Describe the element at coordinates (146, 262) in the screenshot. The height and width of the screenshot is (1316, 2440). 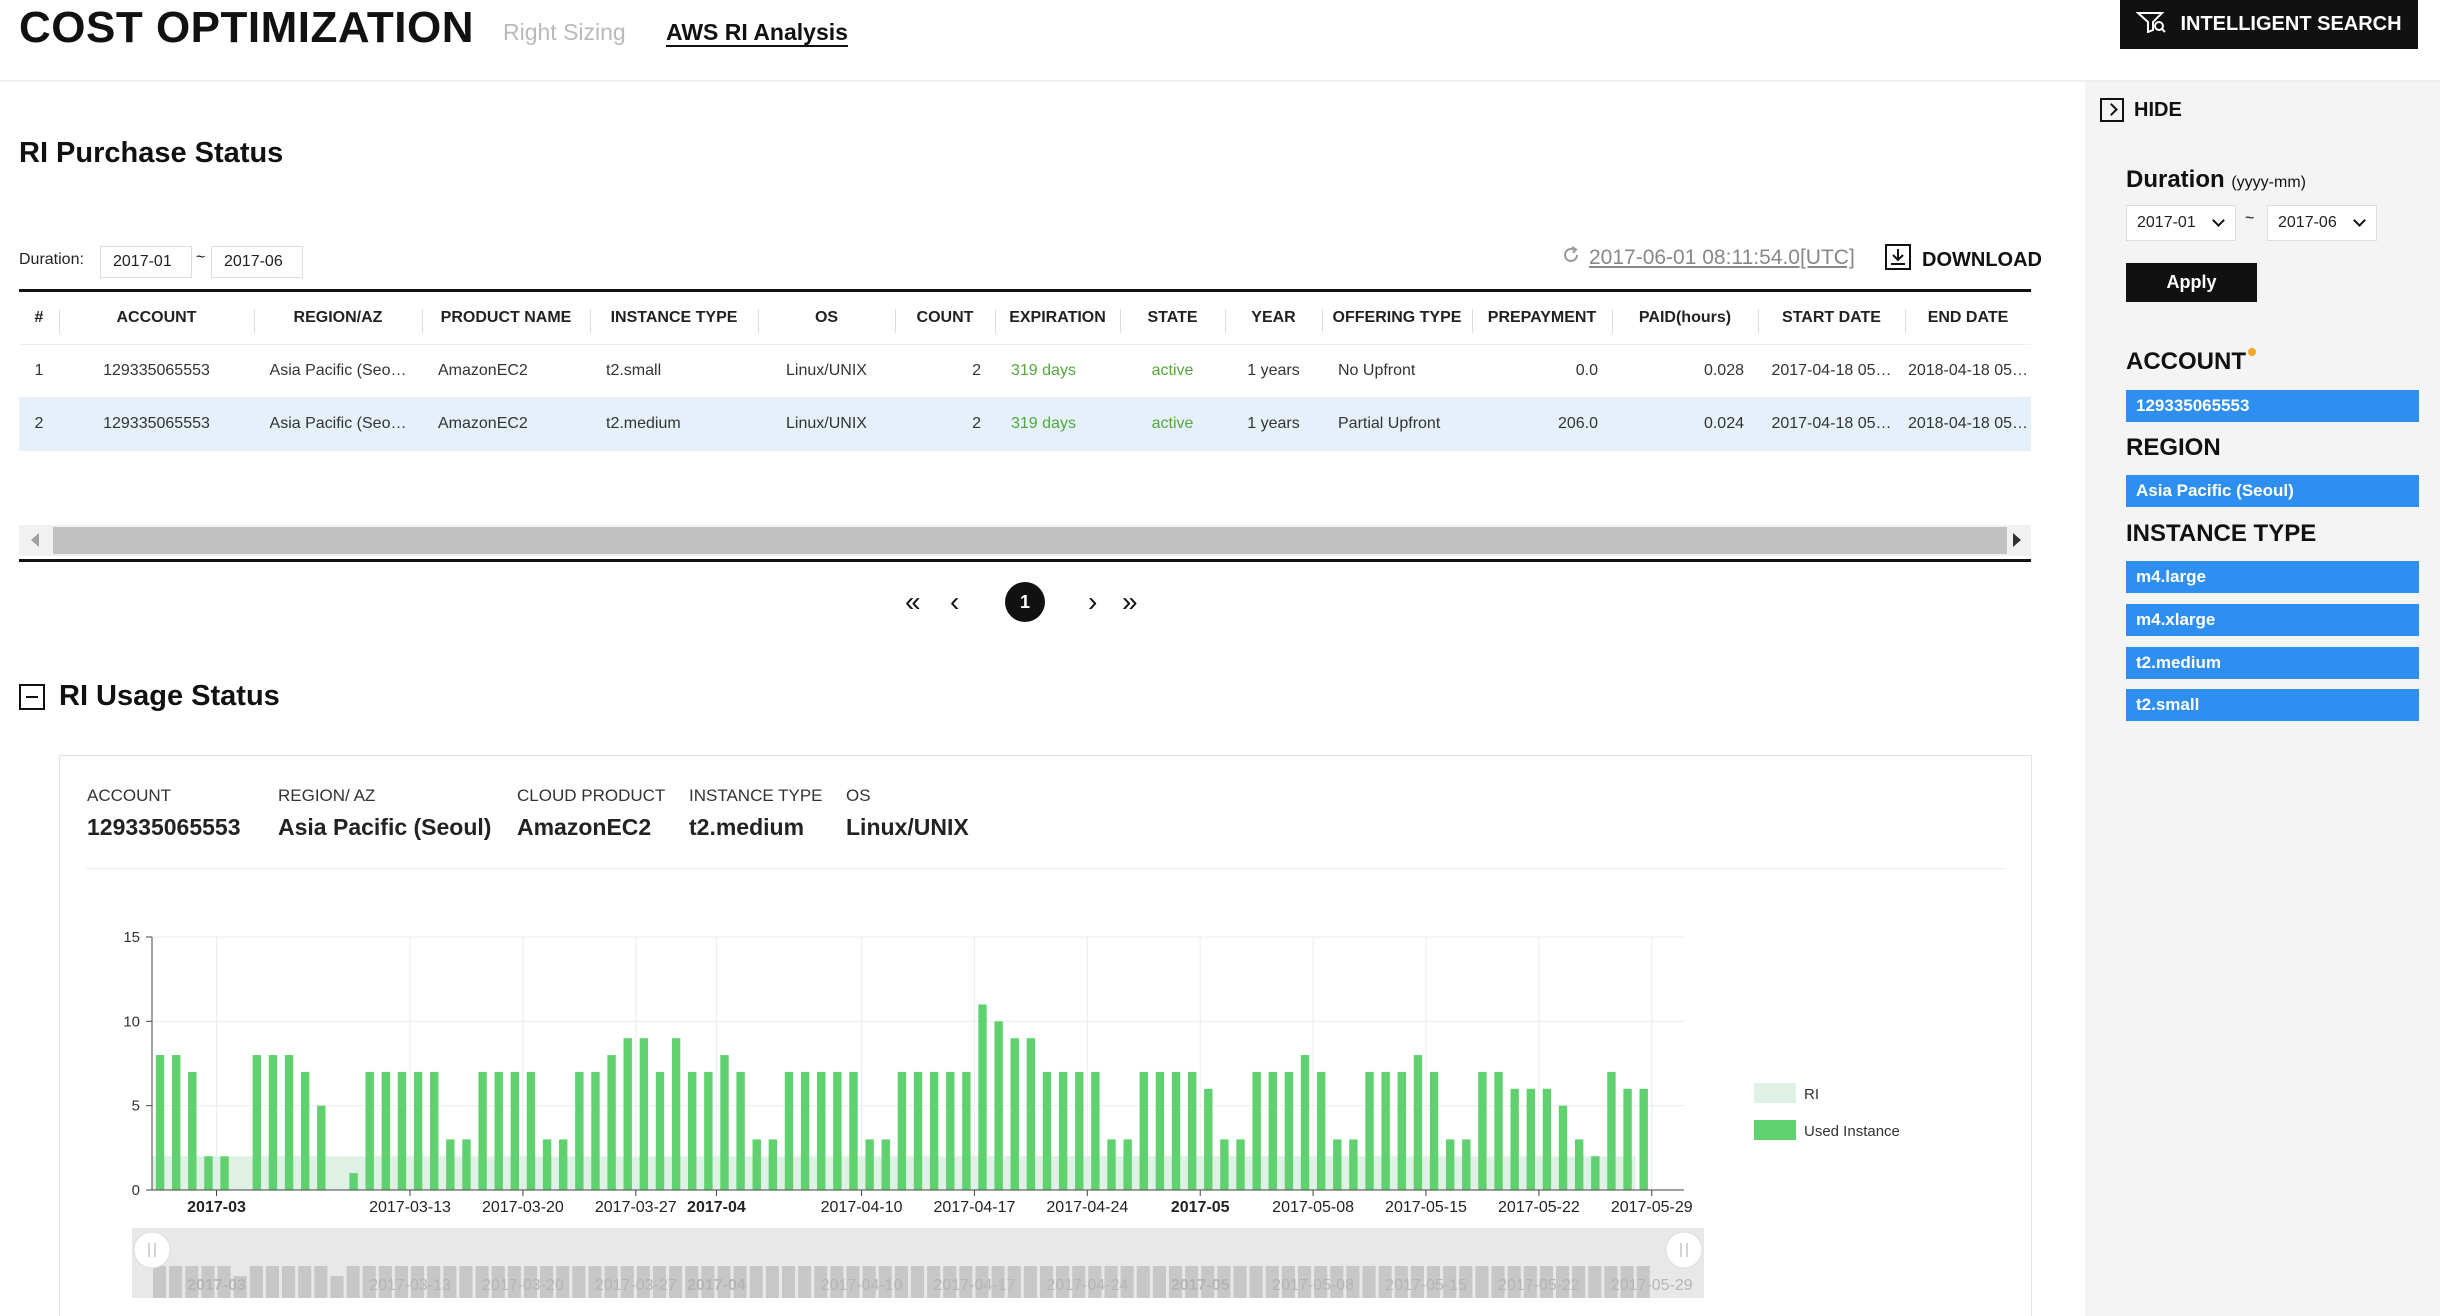
I see `duration-from-input: 2017-01` at that location.